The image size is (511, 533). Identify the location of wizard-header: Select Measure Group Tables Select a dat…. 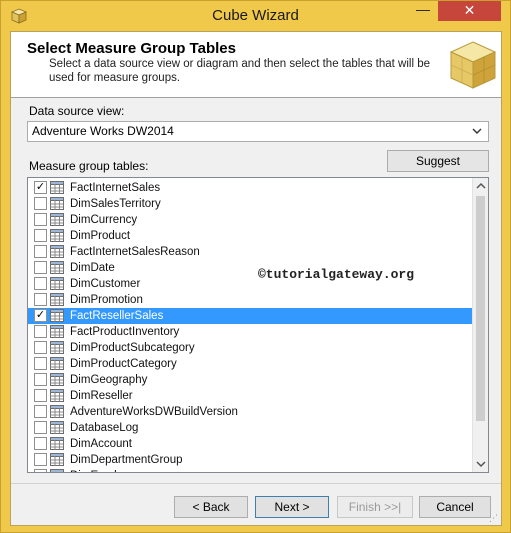
(256, 65).